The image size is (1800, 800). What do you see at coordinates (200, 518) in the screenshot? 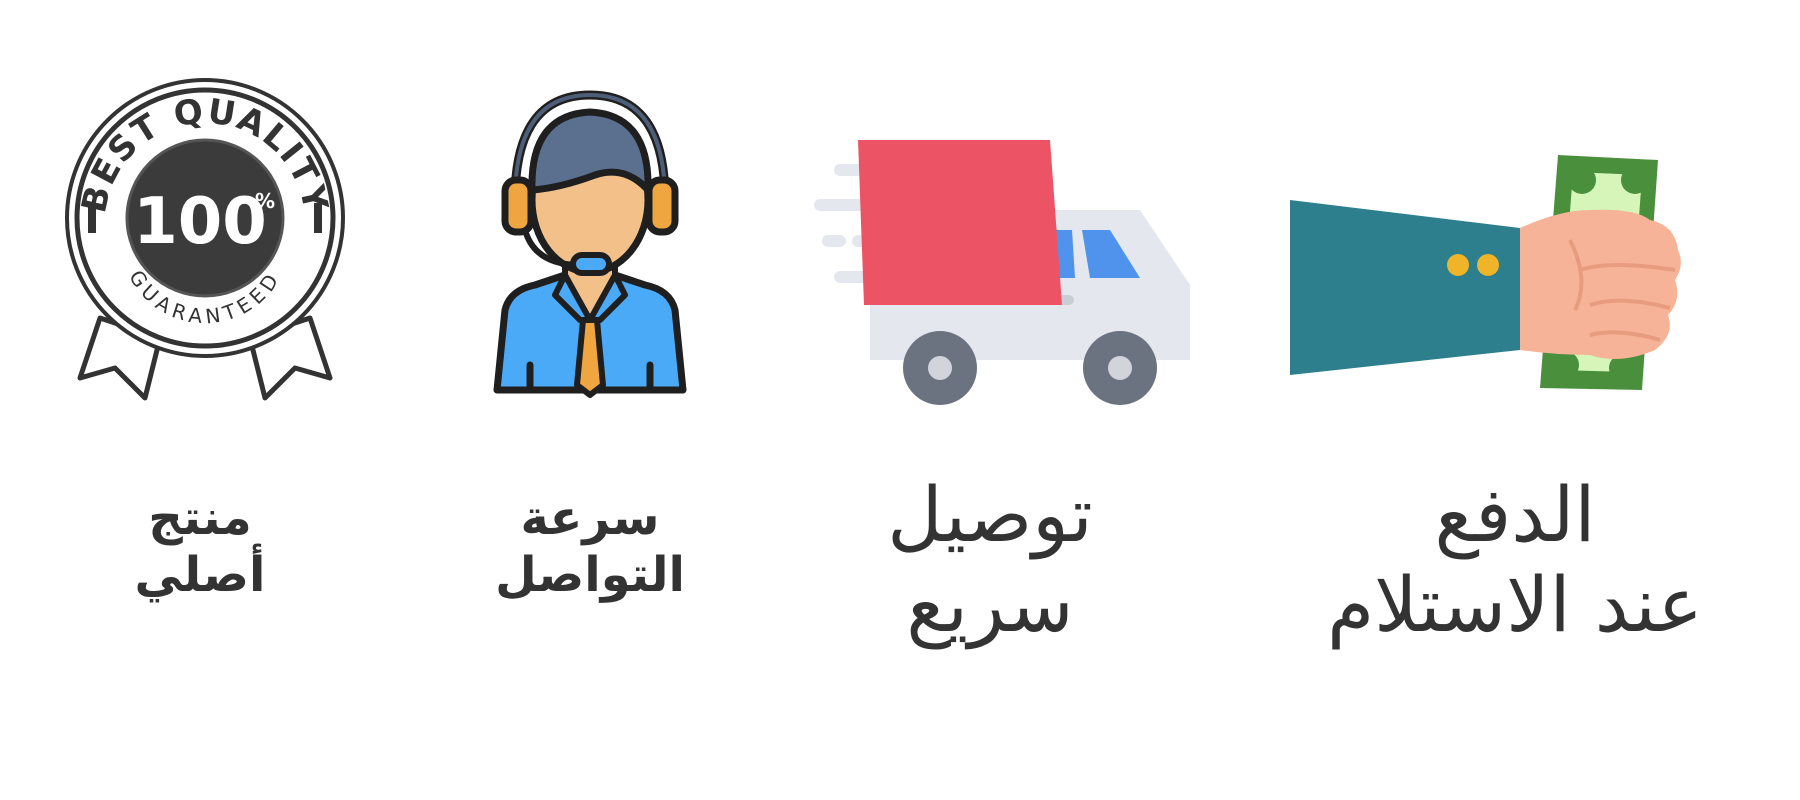
I see `feature-label-line1: منتج` at bounding box center [200, 518].